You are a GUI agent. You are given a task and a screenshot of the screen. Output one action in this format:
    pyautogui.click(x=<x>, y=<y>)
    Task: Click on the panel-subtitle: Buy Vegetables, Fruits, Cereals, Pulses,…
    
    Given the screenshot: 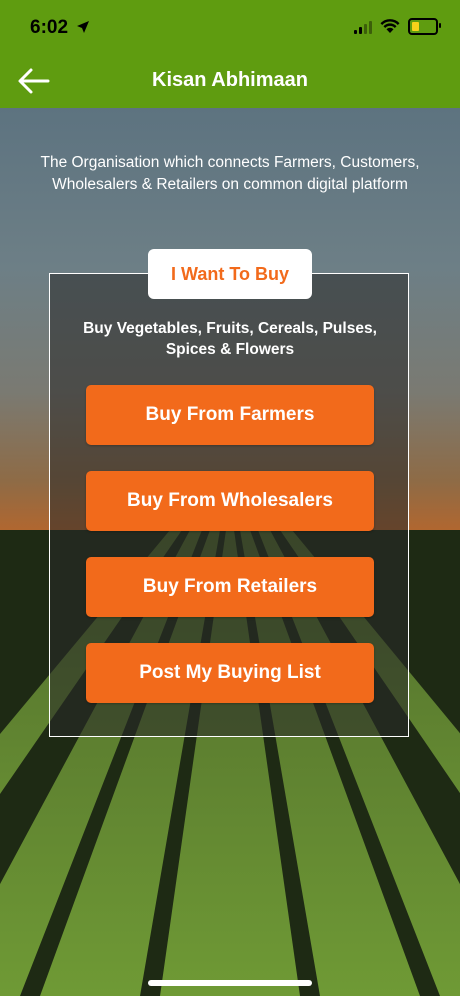 What is the action you would take?
    pyautogui.click(x=230, y=339)
    